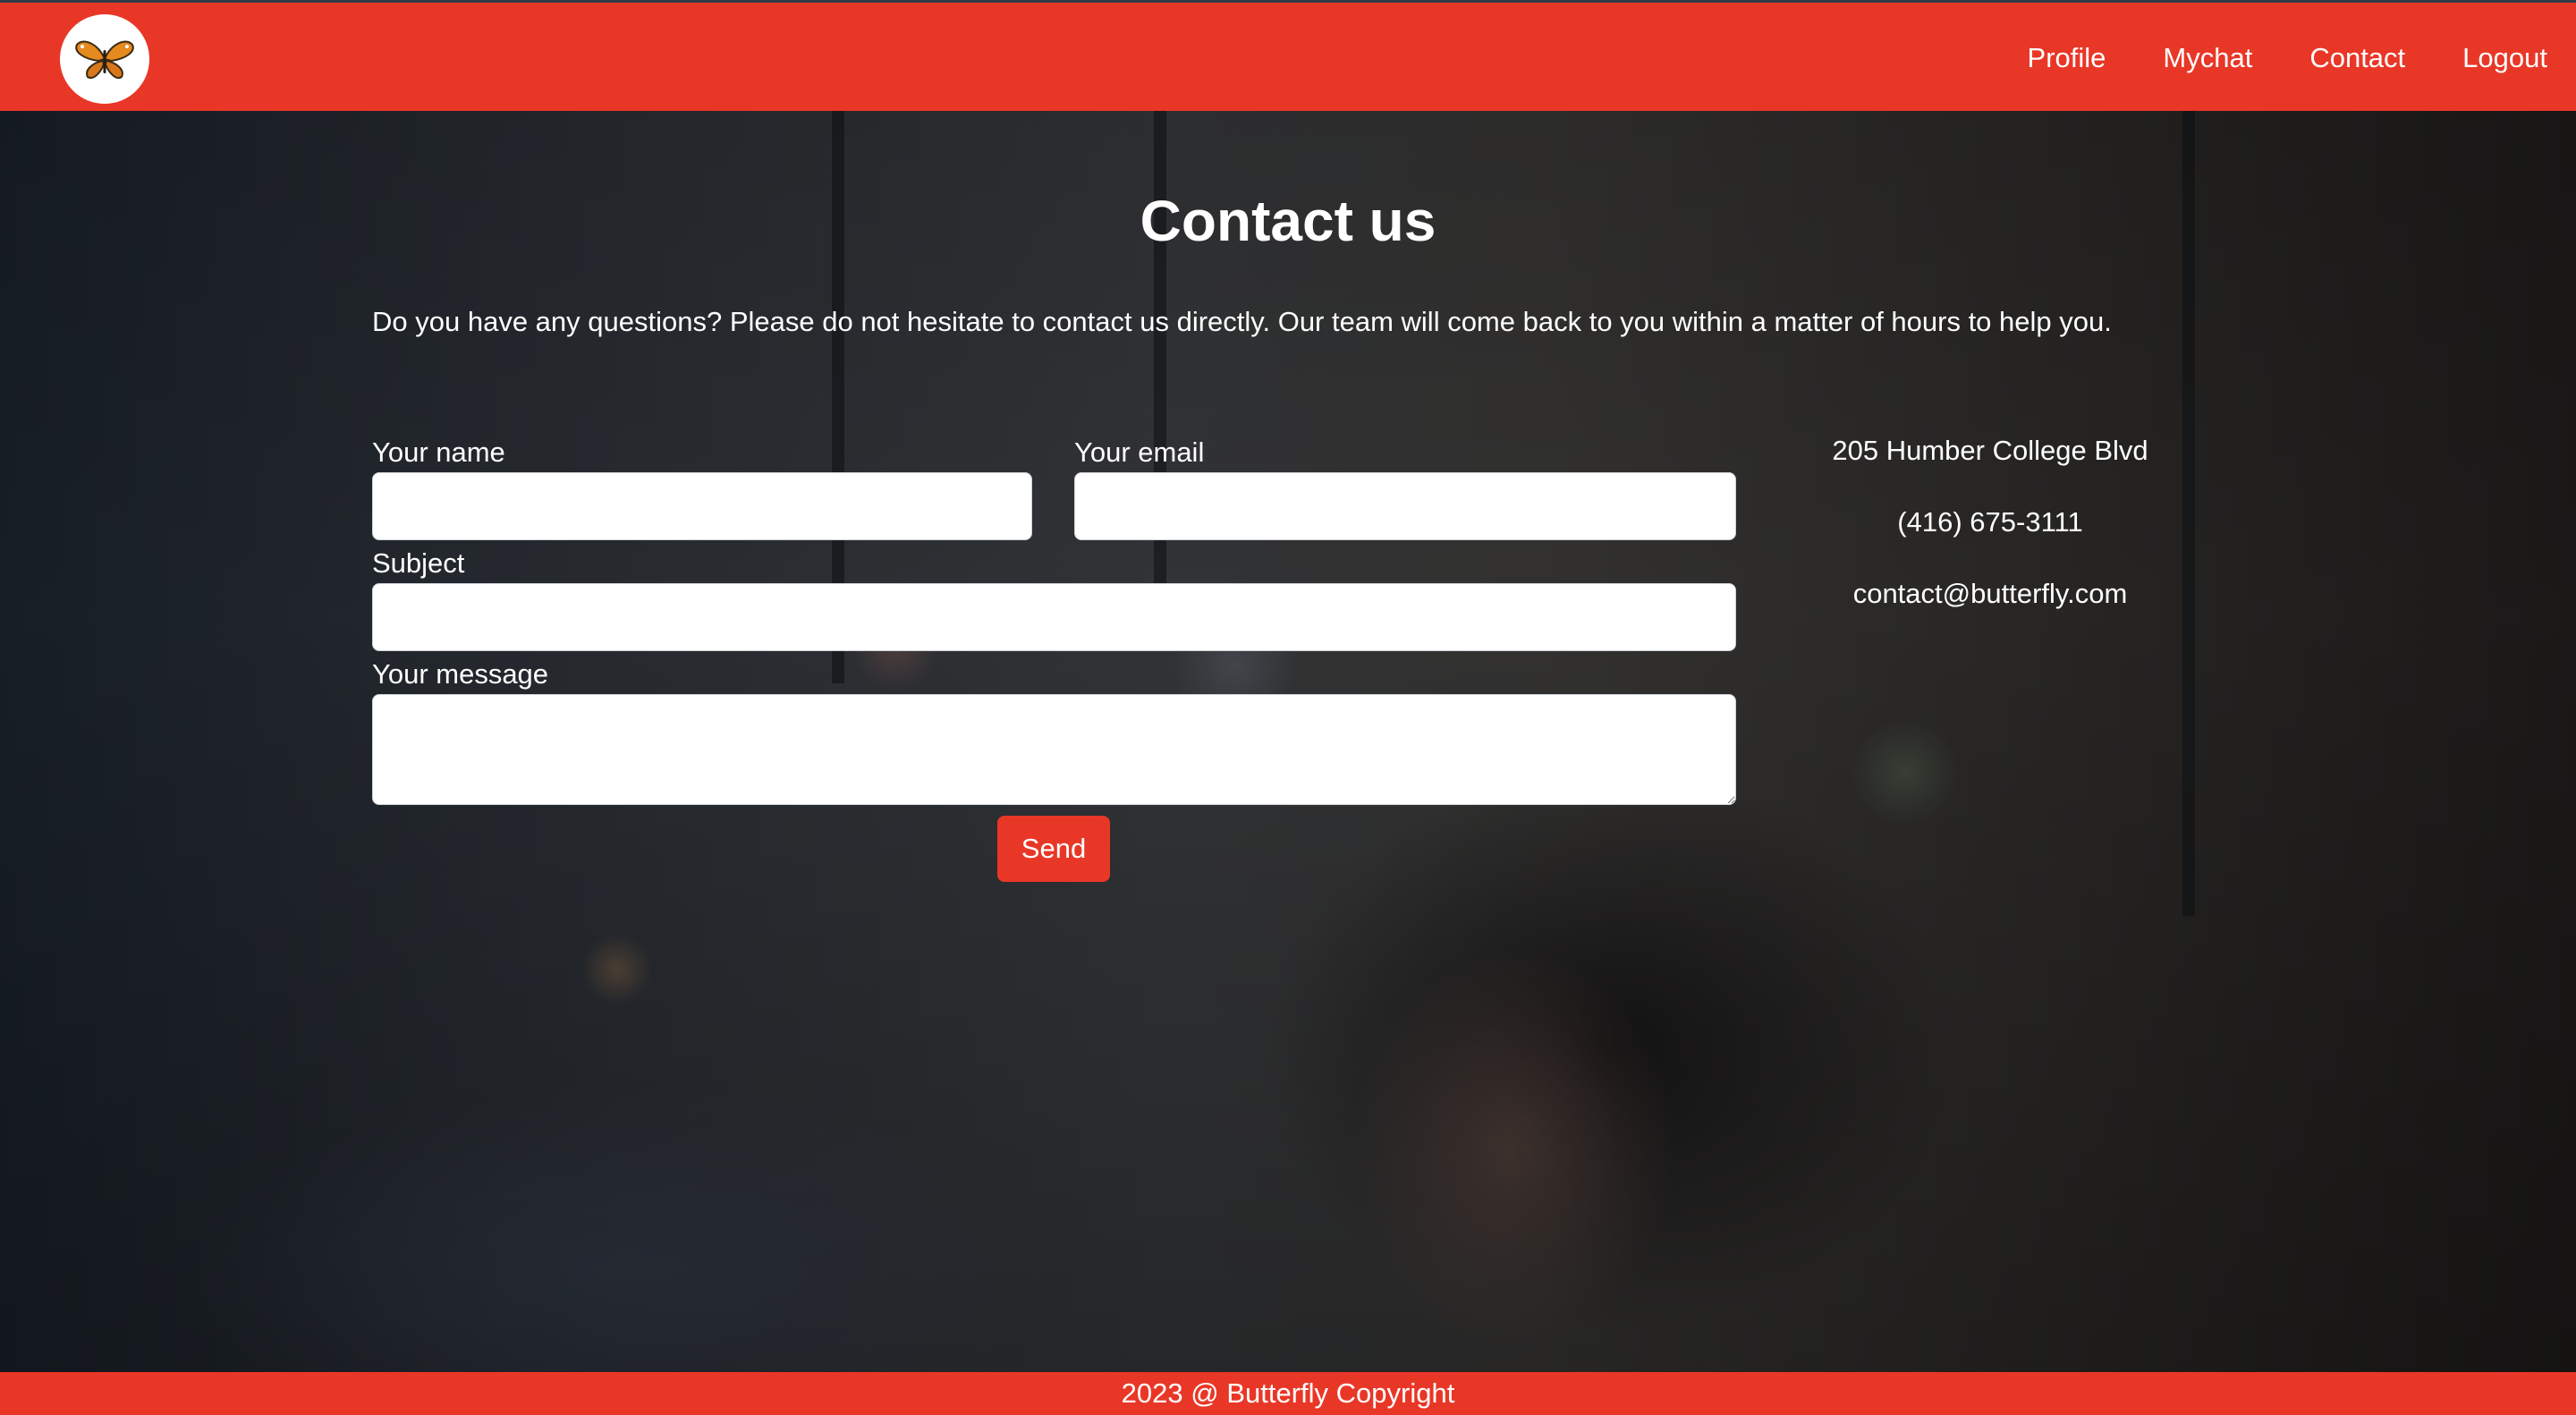 The height and width of the screenshot is (1415, 2576). I want to click on name-label: Your name, so click(438, 452).